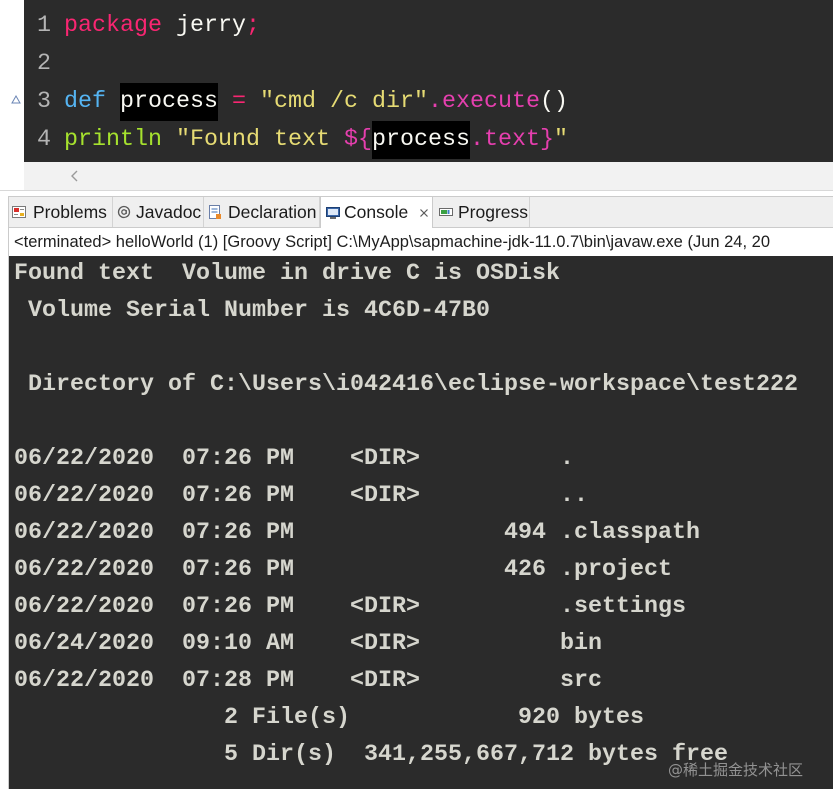 The width and height of the screenshot is (833, 789). Describe the element at coordinates (44, 102) in the screenshot. I see `line-number: 3` at that location.